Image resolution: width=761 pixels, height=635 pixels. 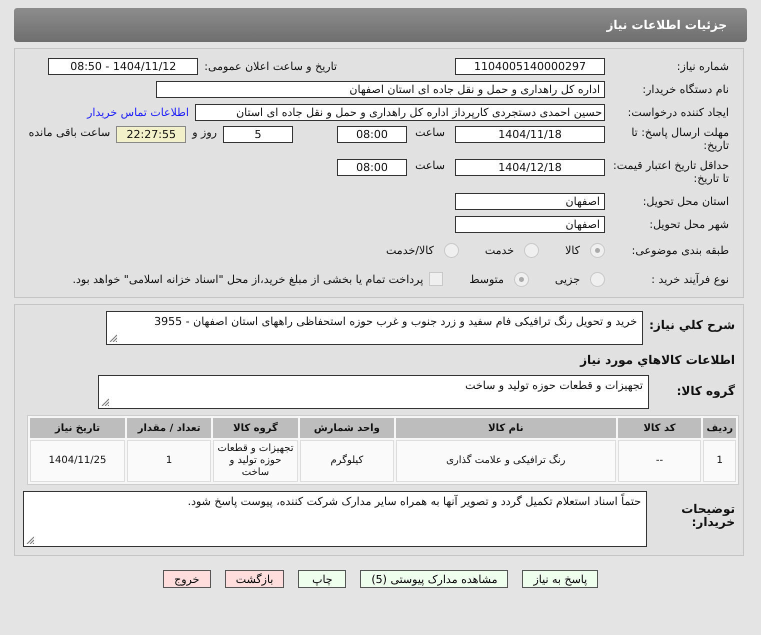 I want to click on province-field: اصفهان, so click(x=530, y=201).